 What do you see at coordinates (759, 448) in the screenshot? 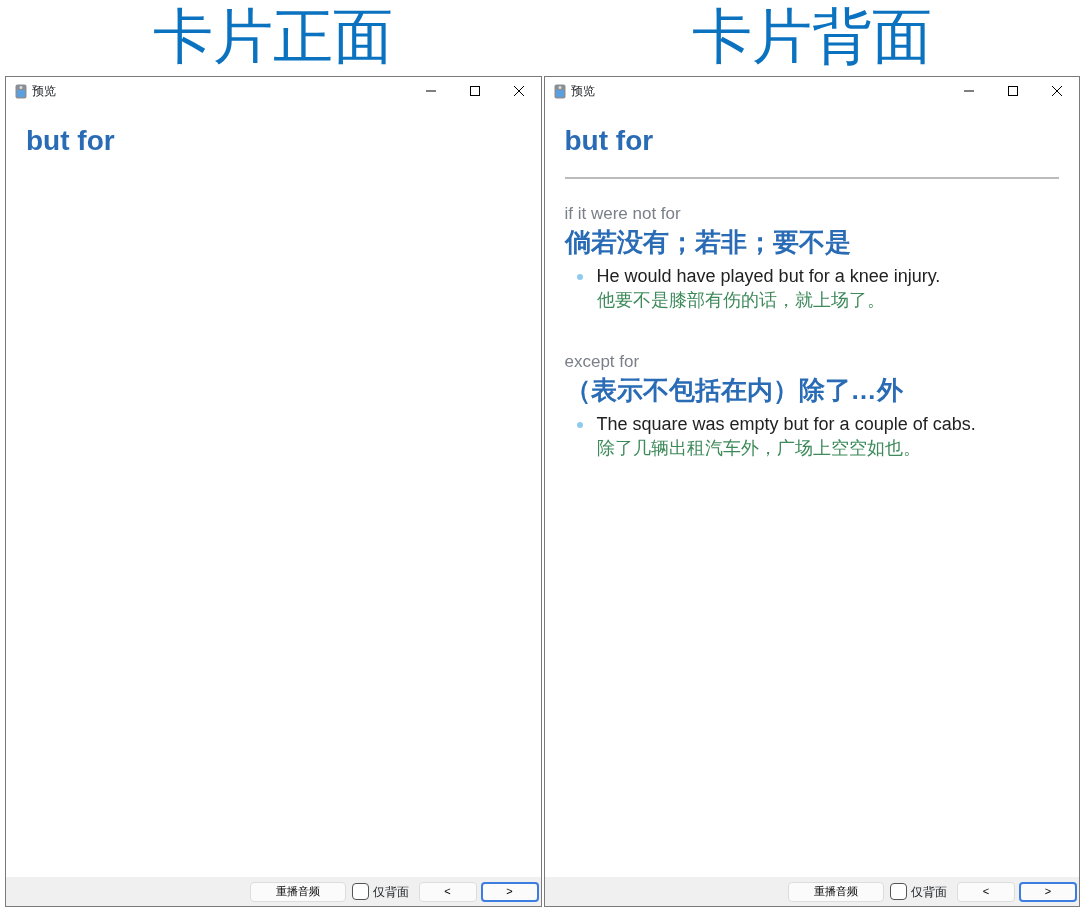
I see `example-translation: 除了几辆出租汽车外，广场上空空如也。` at bounding box center [759, 448].